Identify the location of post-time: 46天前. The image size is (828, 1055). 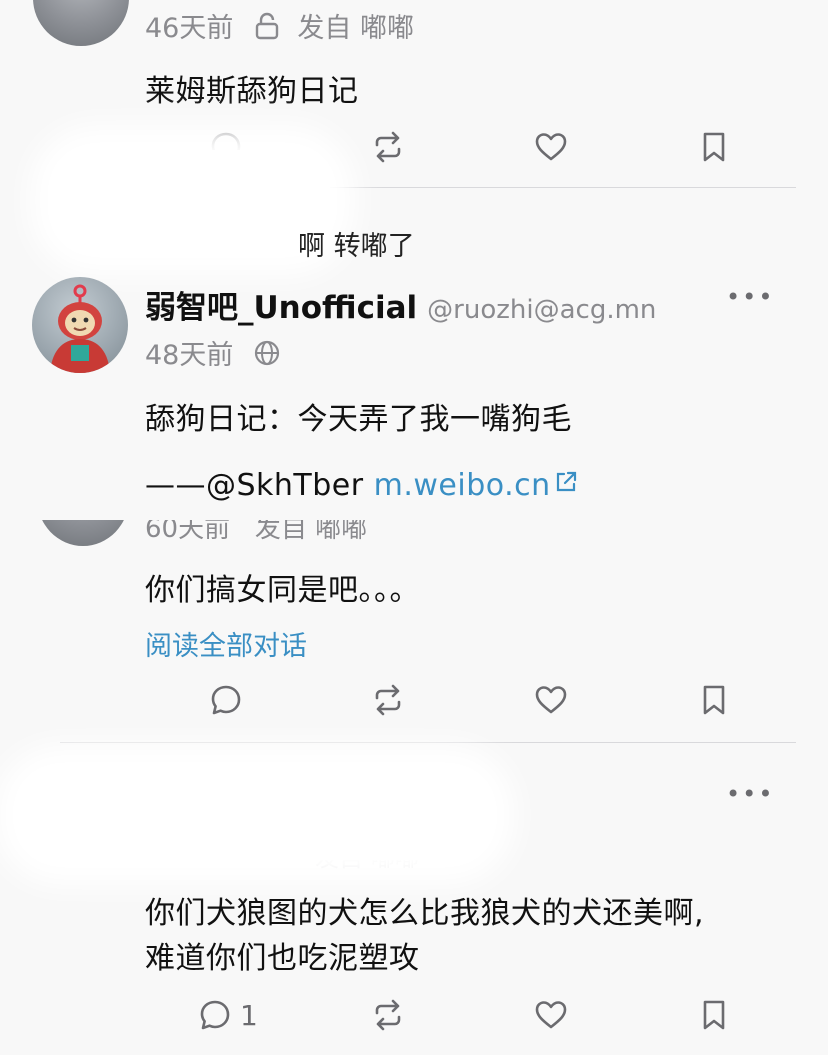
(189, 25).